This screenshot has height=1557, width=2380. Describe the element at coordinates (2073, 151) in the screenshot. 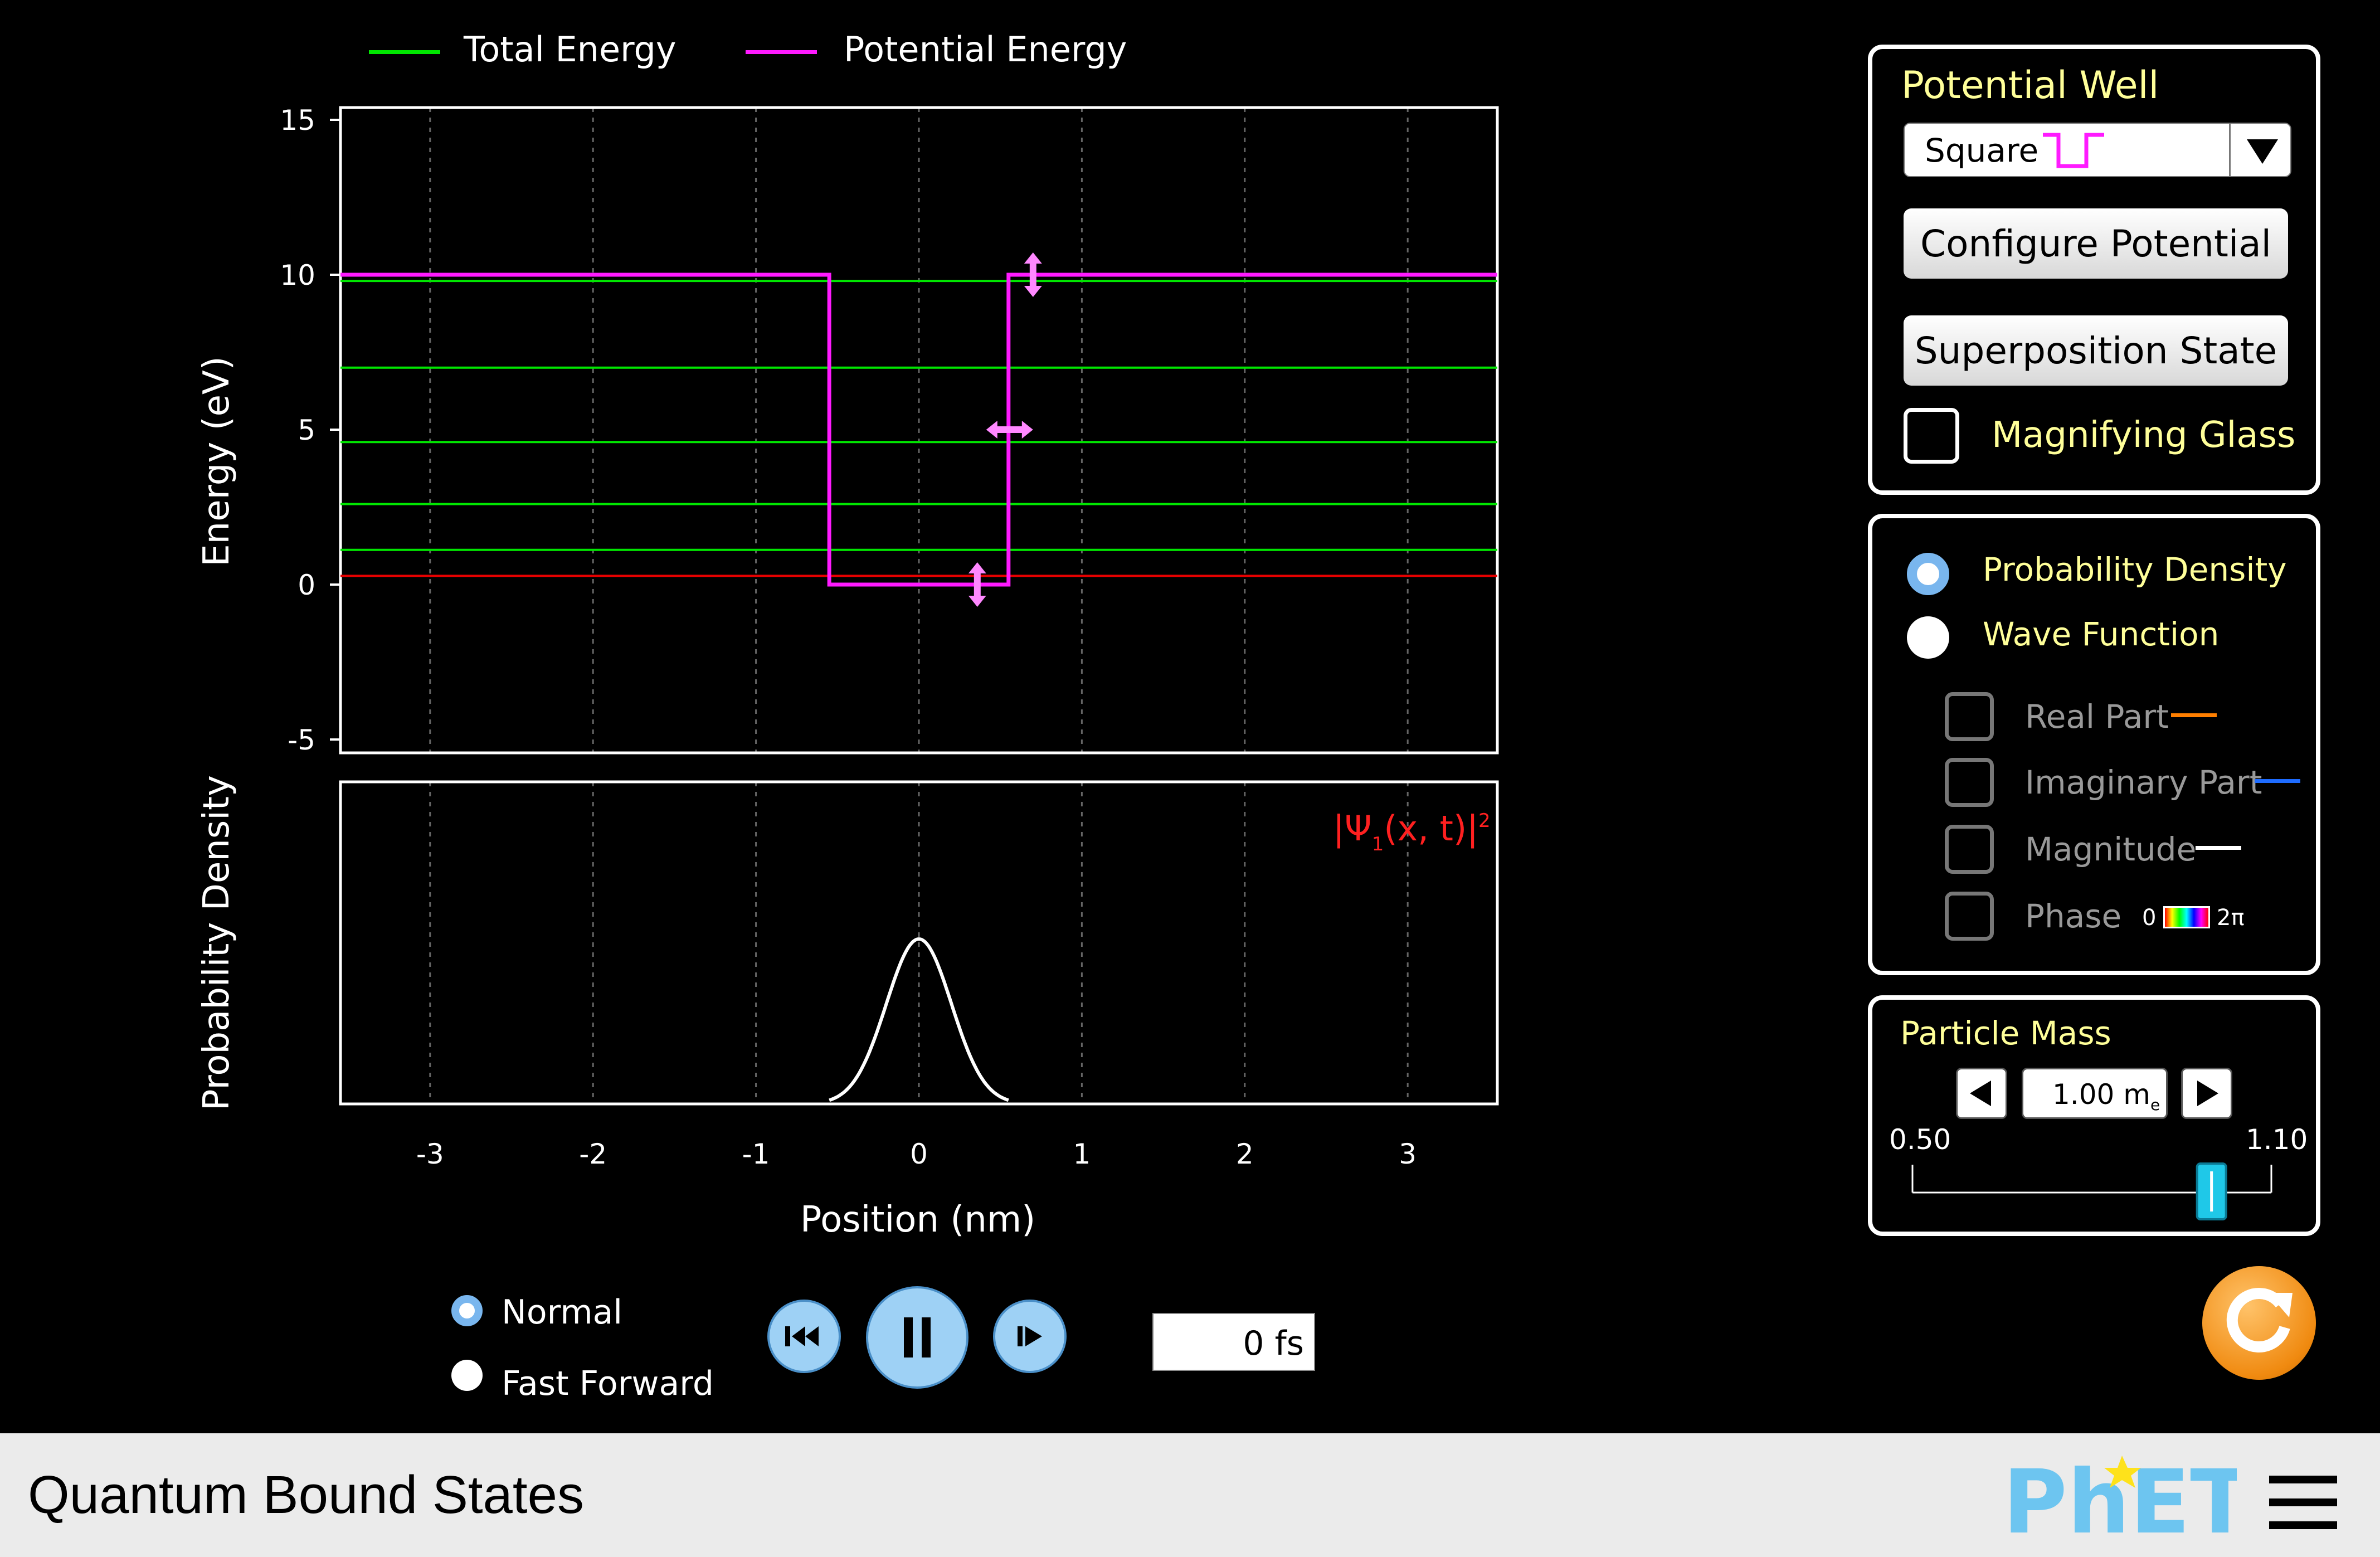

I see `square-well-icon` at that location.